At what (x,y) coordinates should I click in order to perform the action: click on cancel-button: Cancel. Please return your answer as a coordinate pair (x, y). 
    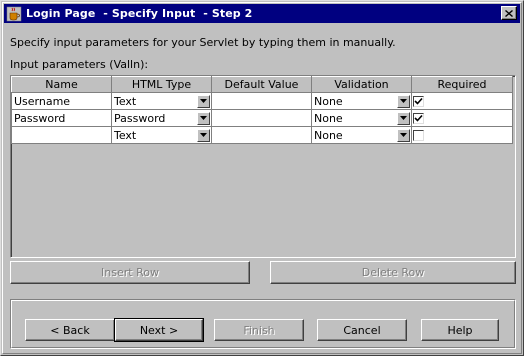
    Looking at the image, I should click on (362, 330).